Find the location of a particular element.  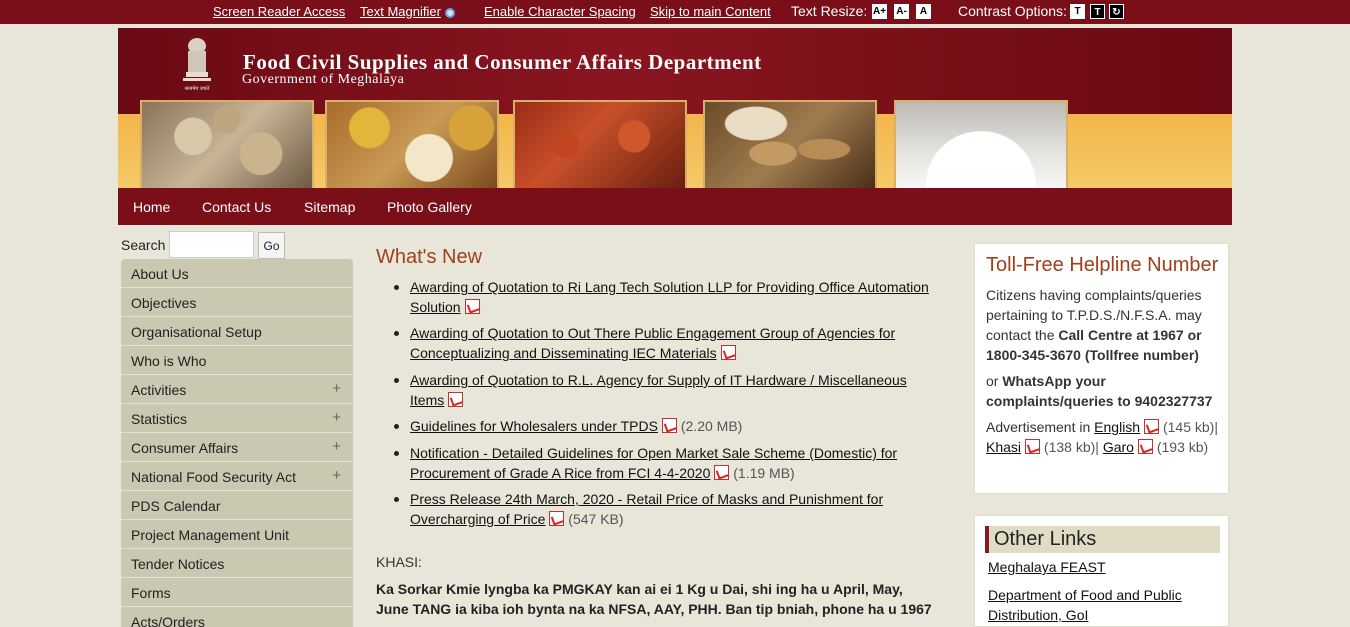

banner-photo-grains is located at coordinates (412, 144).